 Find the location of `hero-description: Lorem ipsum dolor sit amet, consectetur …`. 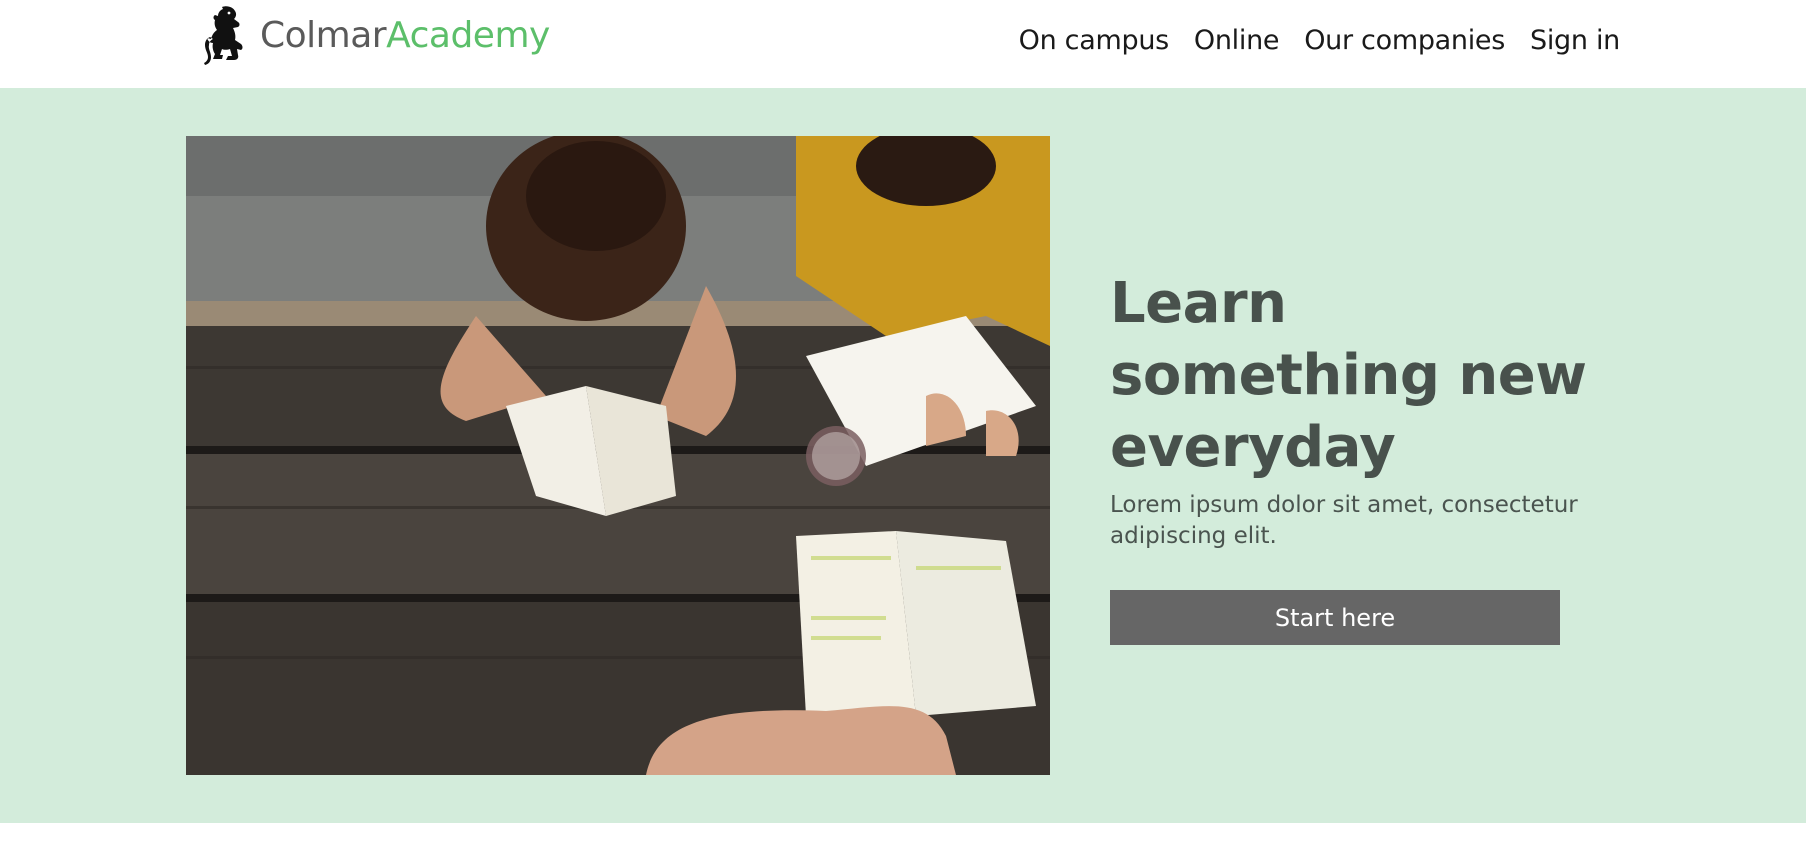

hero-description: Lorem ipsum dolor sit amet, consectetur … is located at coordinates (1344, 520).